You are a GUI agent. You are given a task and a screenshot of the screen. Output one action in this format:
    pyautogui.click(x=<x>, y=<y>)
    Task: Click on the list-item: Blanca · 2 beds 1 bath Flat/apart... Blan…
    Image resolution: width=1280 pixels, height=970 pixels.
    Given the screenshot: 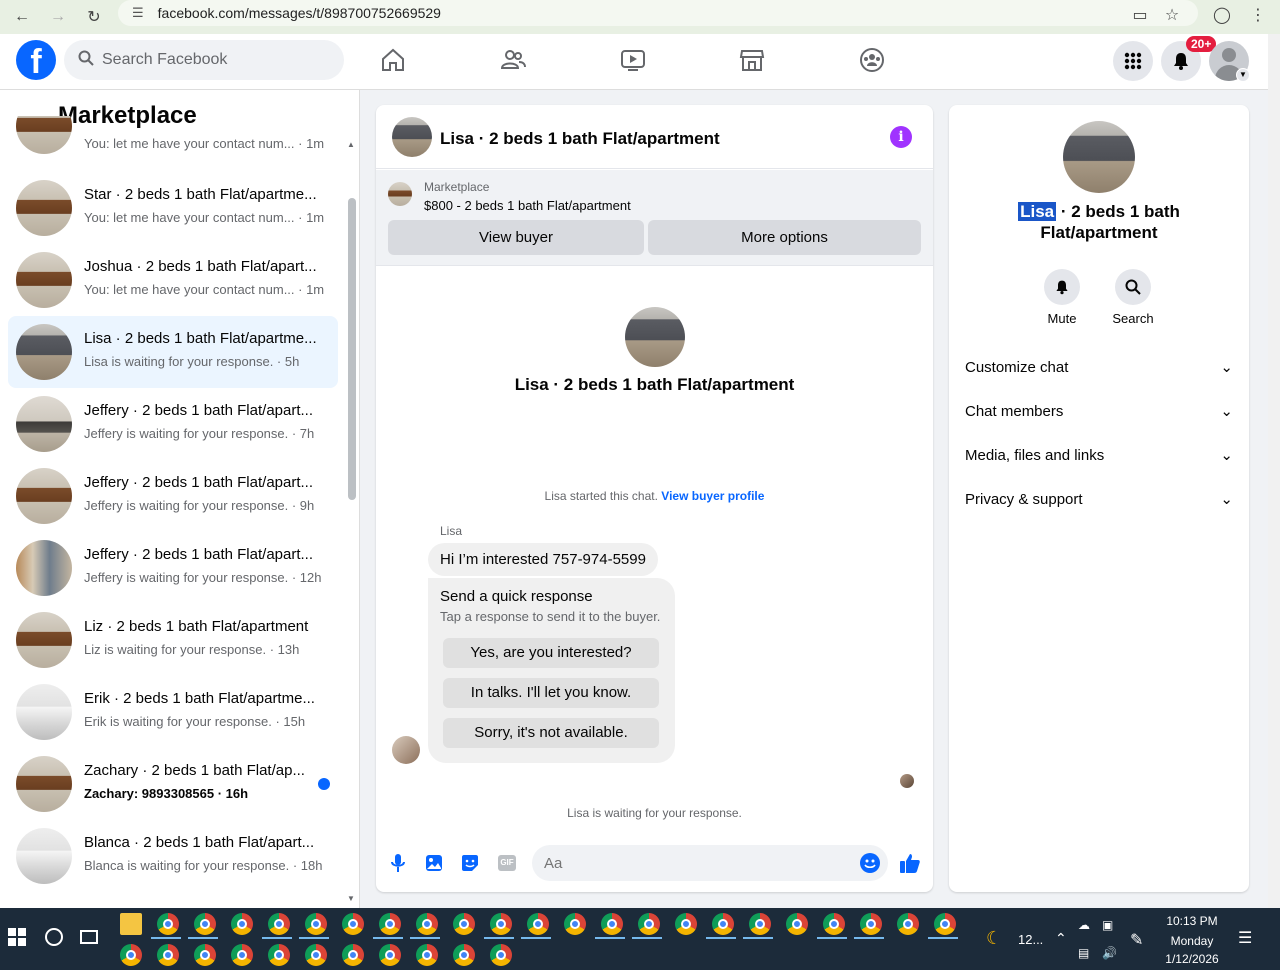 What is the action you would take?
    pyautogui.click(x=173, y=856)
    